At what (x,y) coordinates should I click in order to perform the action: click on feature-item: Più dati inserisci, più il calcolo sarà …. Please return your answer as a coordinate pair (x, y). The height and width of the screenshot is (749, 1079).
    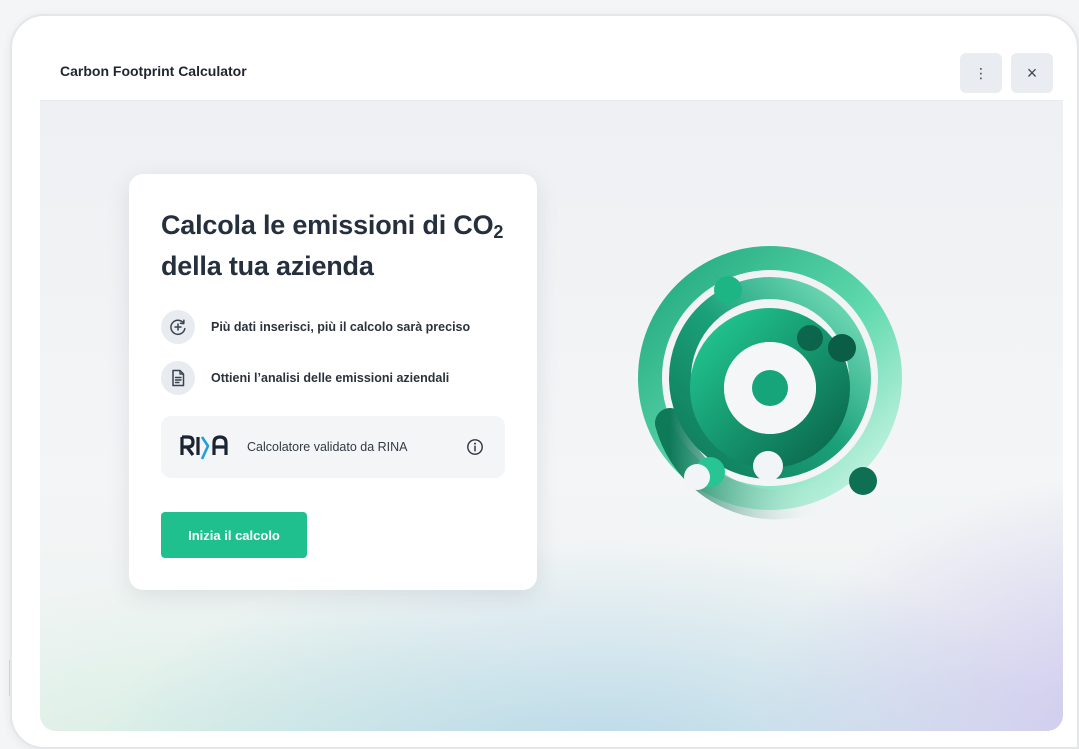
    Looking at the image, I should click on (315, 327).